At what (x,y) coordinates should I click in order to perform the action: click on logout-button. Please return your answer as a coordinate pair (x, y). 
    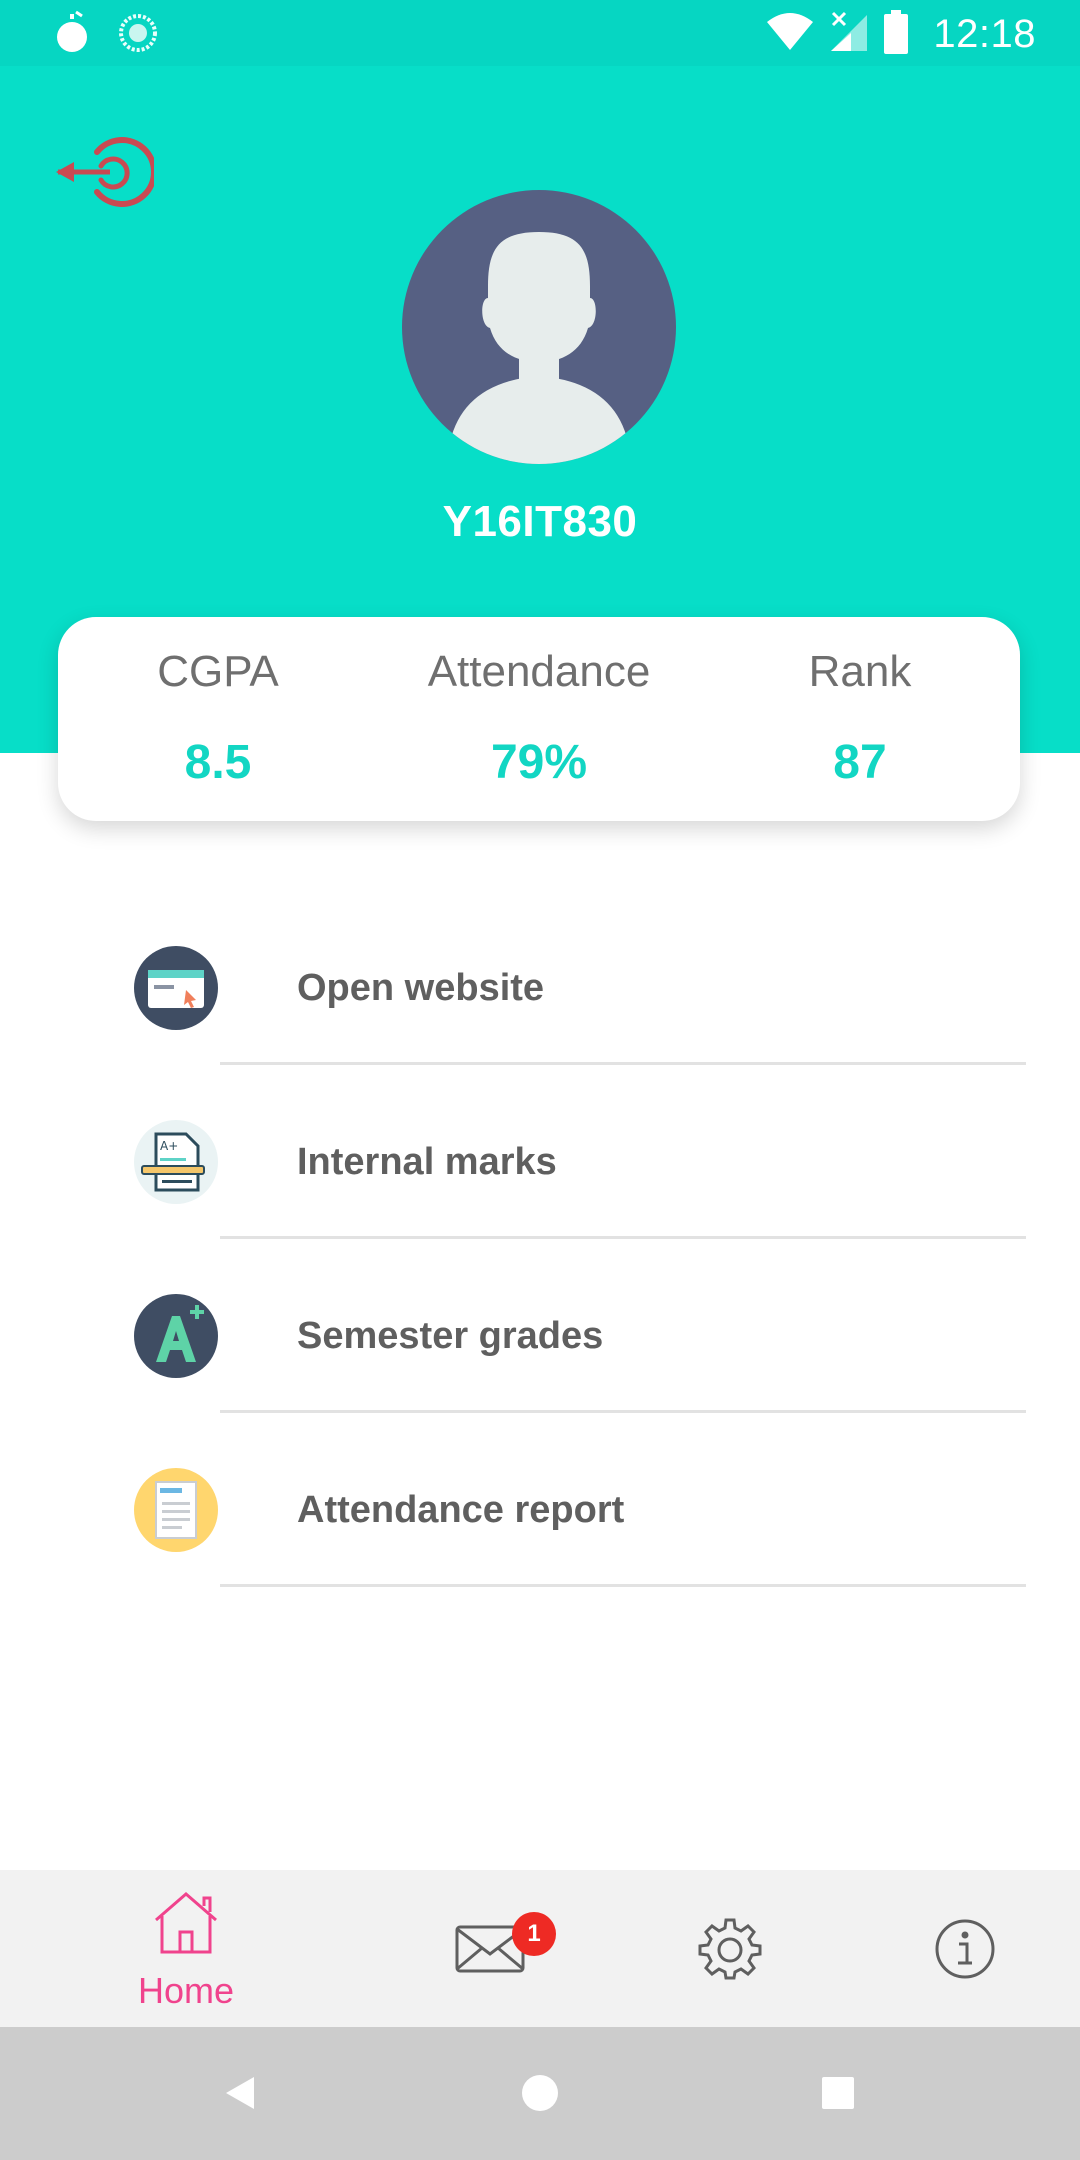
    Looking at the image, I should click on (105, 172).